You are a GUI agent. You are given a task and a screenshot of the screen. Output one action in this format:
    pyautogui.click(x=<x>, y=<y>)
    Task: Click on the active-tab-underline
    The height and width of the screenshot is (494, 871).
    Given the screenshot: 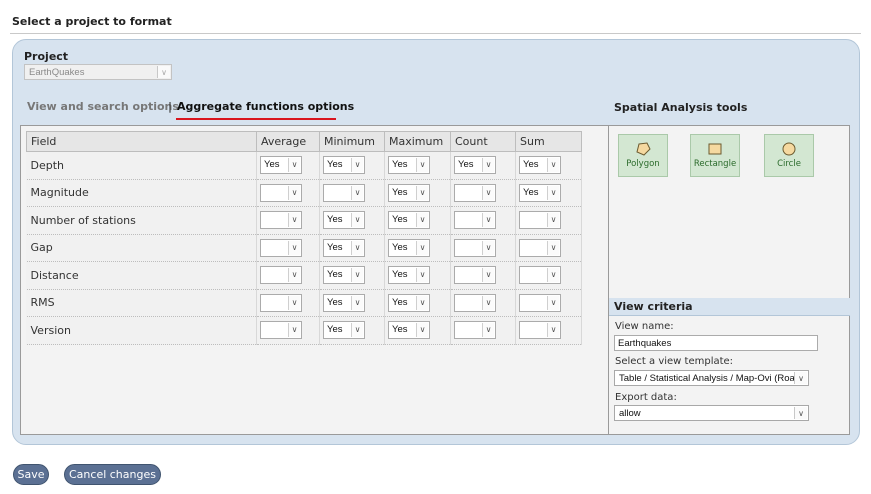 What is the action you would take?
    pyautogui.click(x=256, y=119)
    